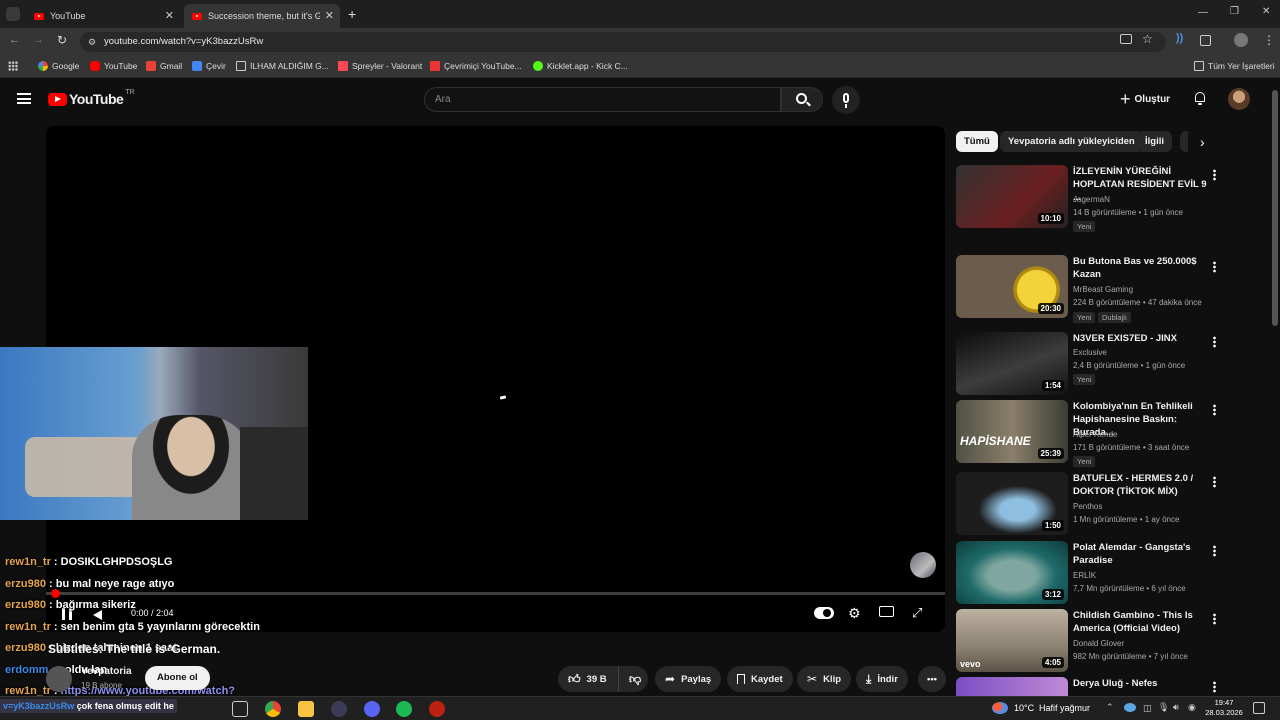 The width and height of the screenshot is (1280, 720). What do you see at coordinates (824, 679) in the screenshot?
I see `clip-button: ✂ Klip` at bounding box center [824, 679].